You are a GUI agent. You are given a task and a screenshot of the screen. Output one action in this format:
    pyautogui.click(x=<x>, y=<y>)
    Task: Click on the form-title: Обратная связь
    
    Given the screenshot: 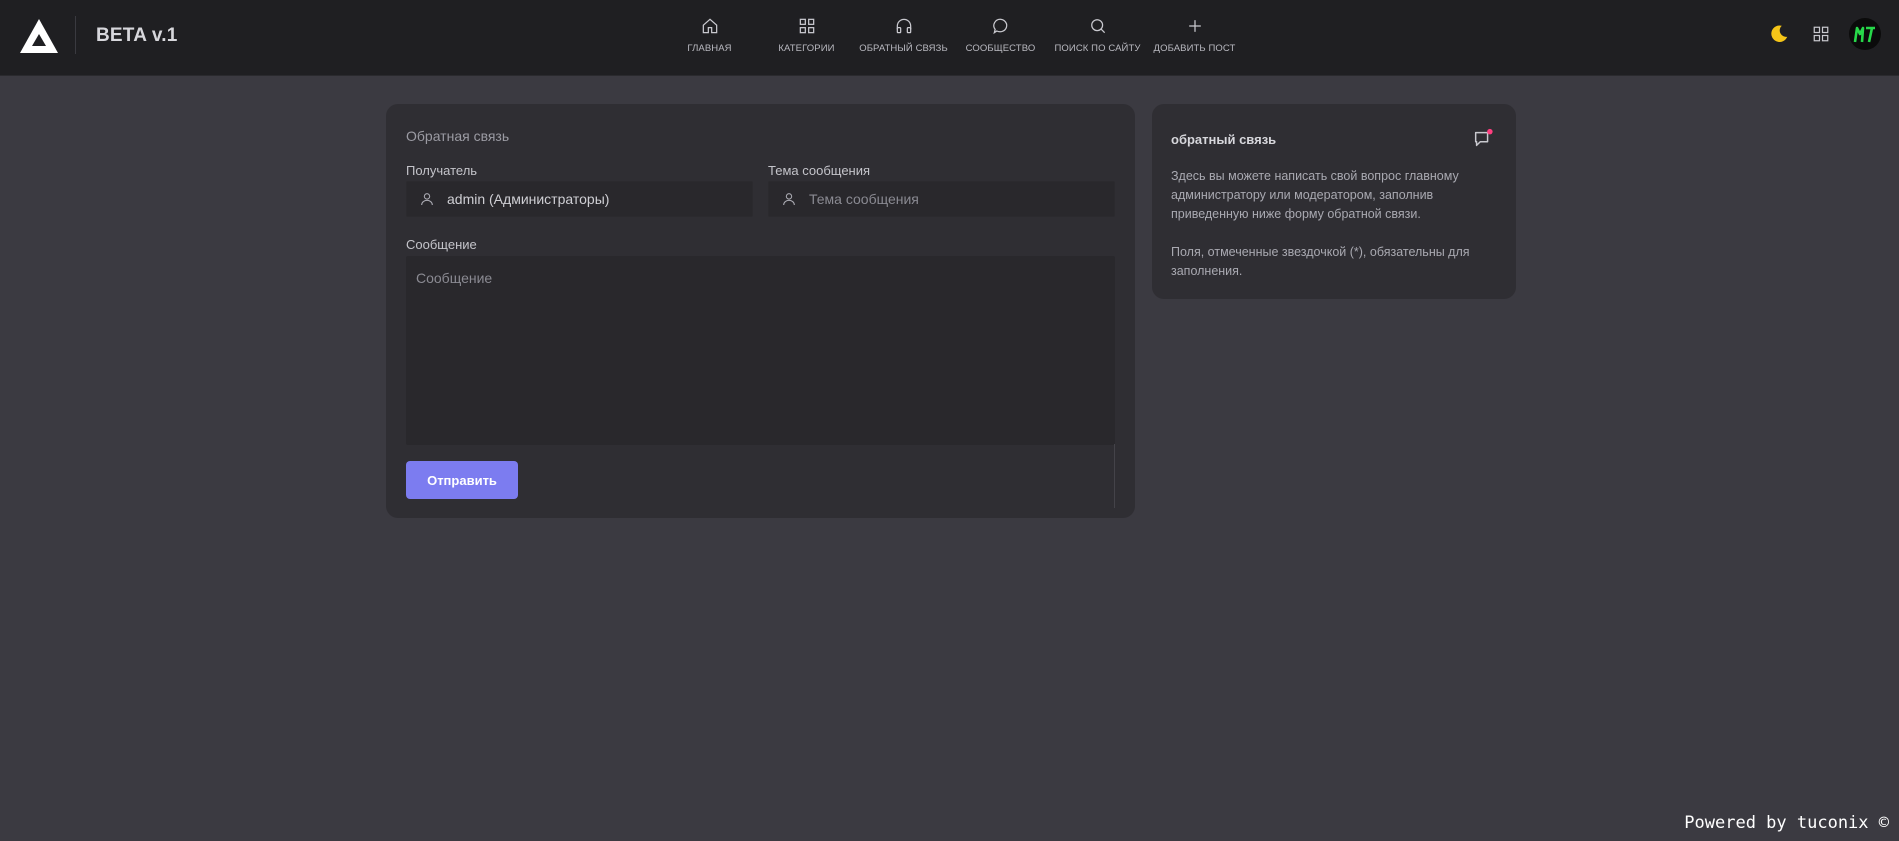 What is the action you would take?
    pyautogui.click(x=458, y=136)
    